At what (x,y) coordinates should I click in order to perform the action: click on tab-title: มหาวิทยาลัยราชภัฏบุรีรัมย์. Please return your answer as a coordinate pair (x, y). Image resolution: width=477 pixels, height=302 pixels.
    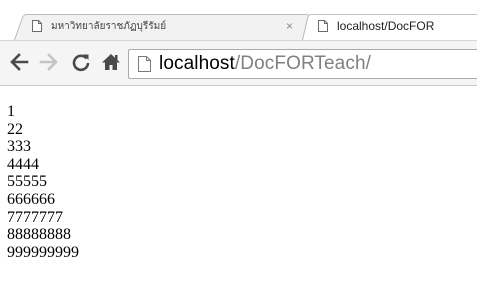
    Looking at the image, I should click on (109, 26).